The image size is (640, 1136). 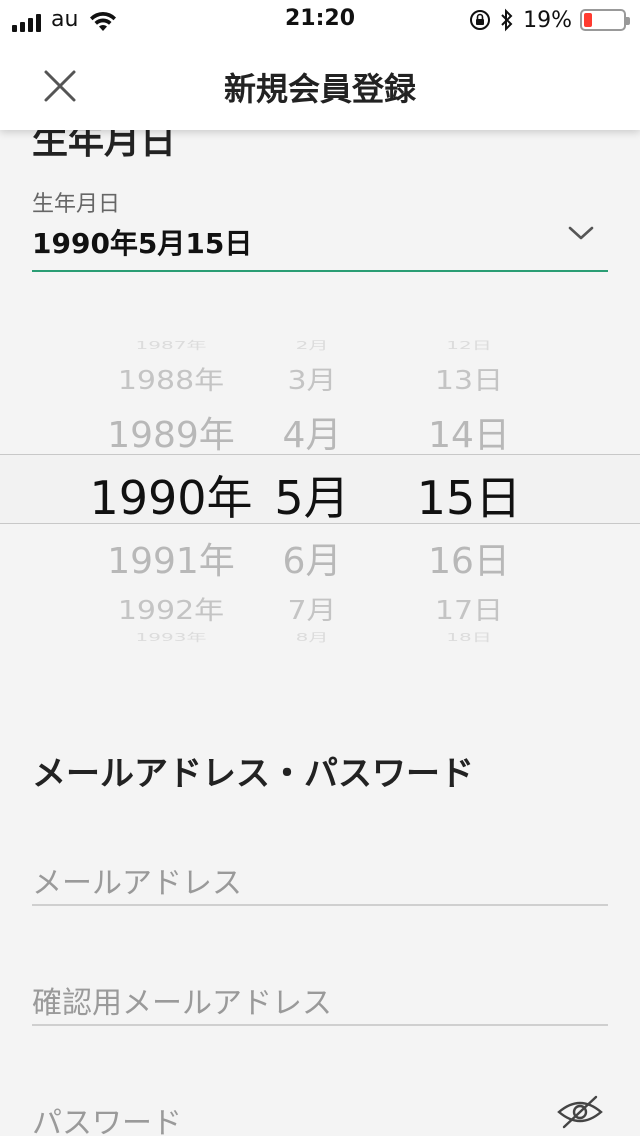 I want to click on battery-icon, so click(x=605, y=20).